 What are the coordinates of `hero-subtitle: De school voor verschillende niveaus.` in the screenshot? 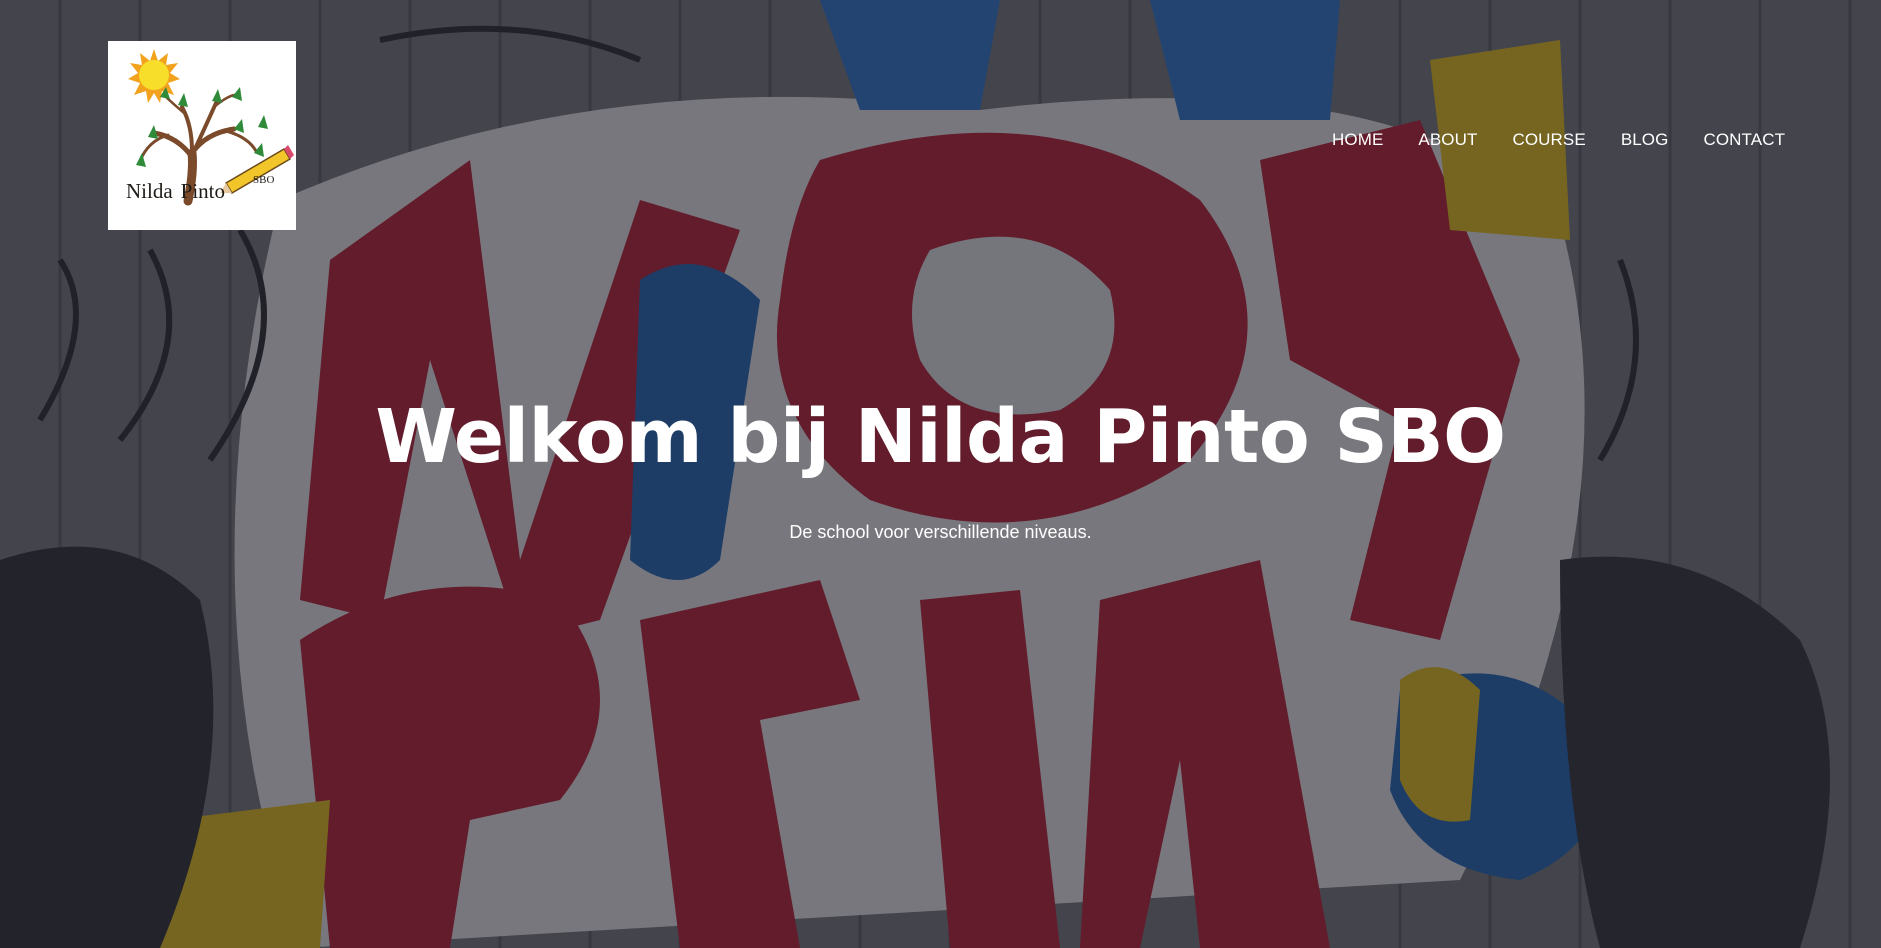 It's located at (940, 532).